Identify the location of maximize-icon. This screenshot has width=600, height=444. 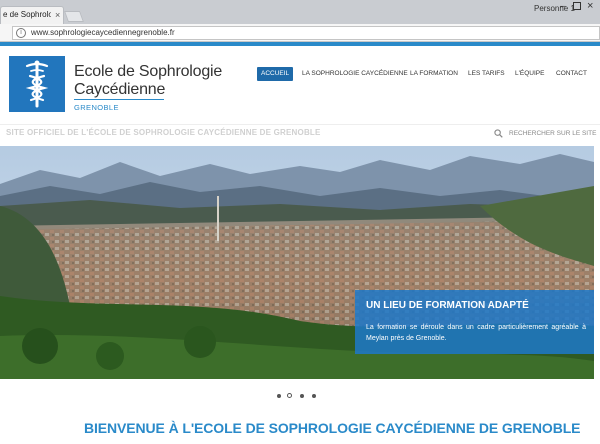
(577, 6).